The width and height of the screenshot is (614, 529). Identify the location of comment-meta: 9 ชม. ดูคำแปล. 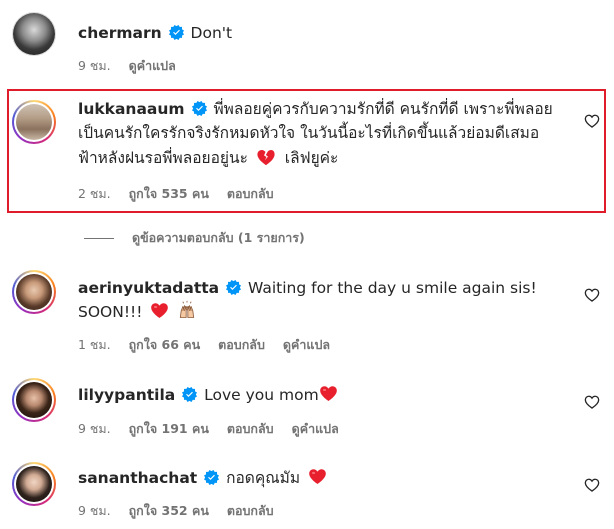
(134, 66).